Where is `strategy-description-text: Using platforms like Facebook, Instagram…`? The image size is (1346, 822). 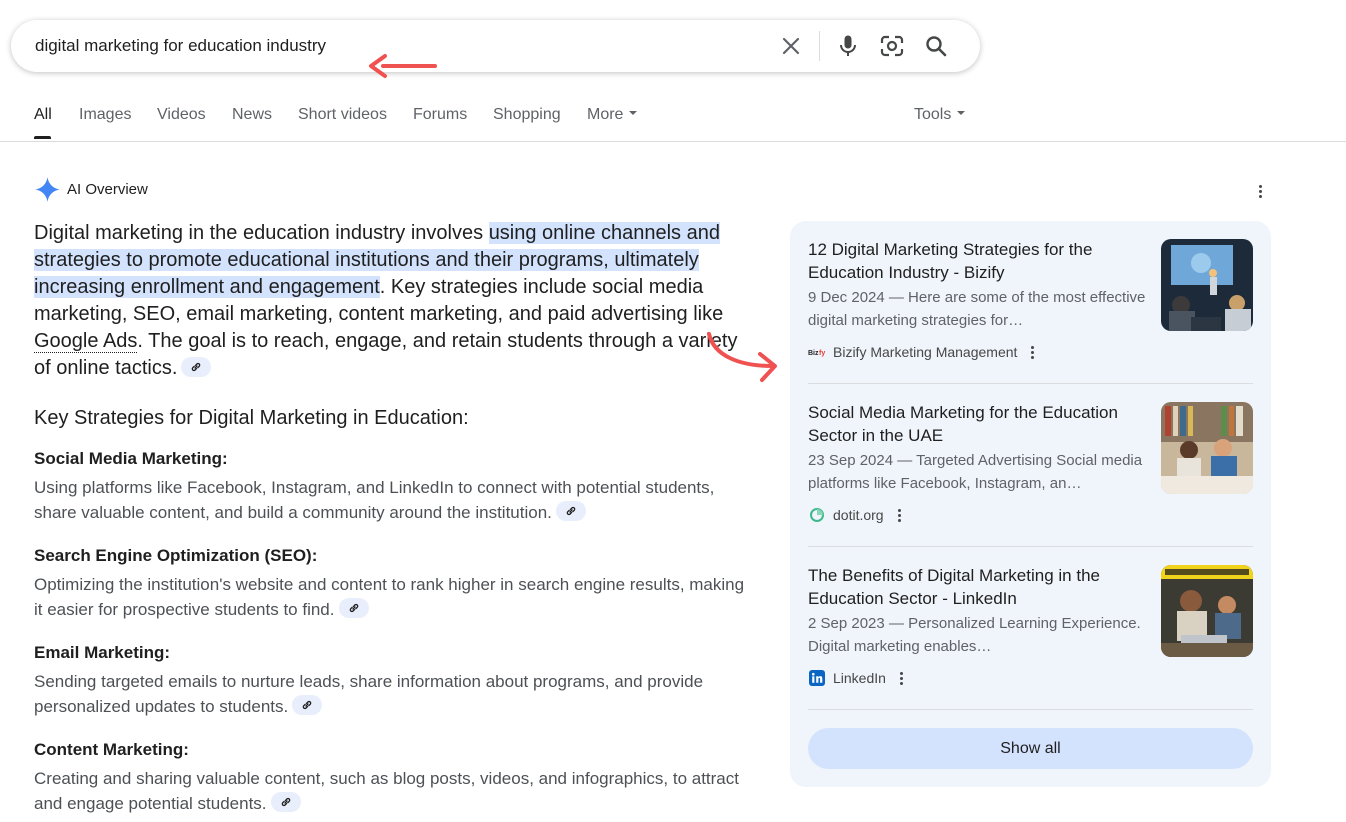 strategy-description-text: Using platforms like Facebook, Instagram… is located at coordinates (374, 500).